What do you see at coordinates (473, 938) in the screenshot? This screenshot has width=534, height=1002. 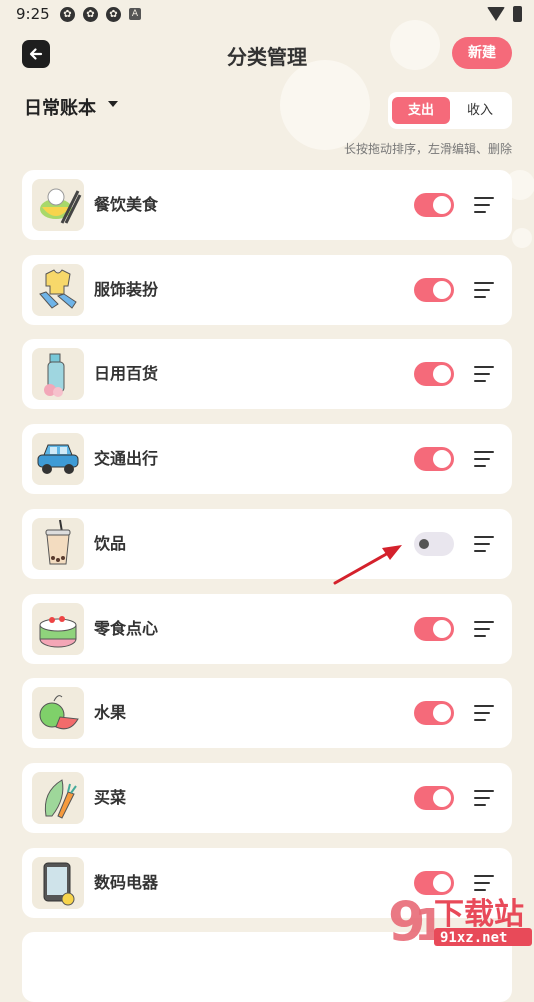 I see `watermark-url: 91xz.net` at bounding box center [473, 938].